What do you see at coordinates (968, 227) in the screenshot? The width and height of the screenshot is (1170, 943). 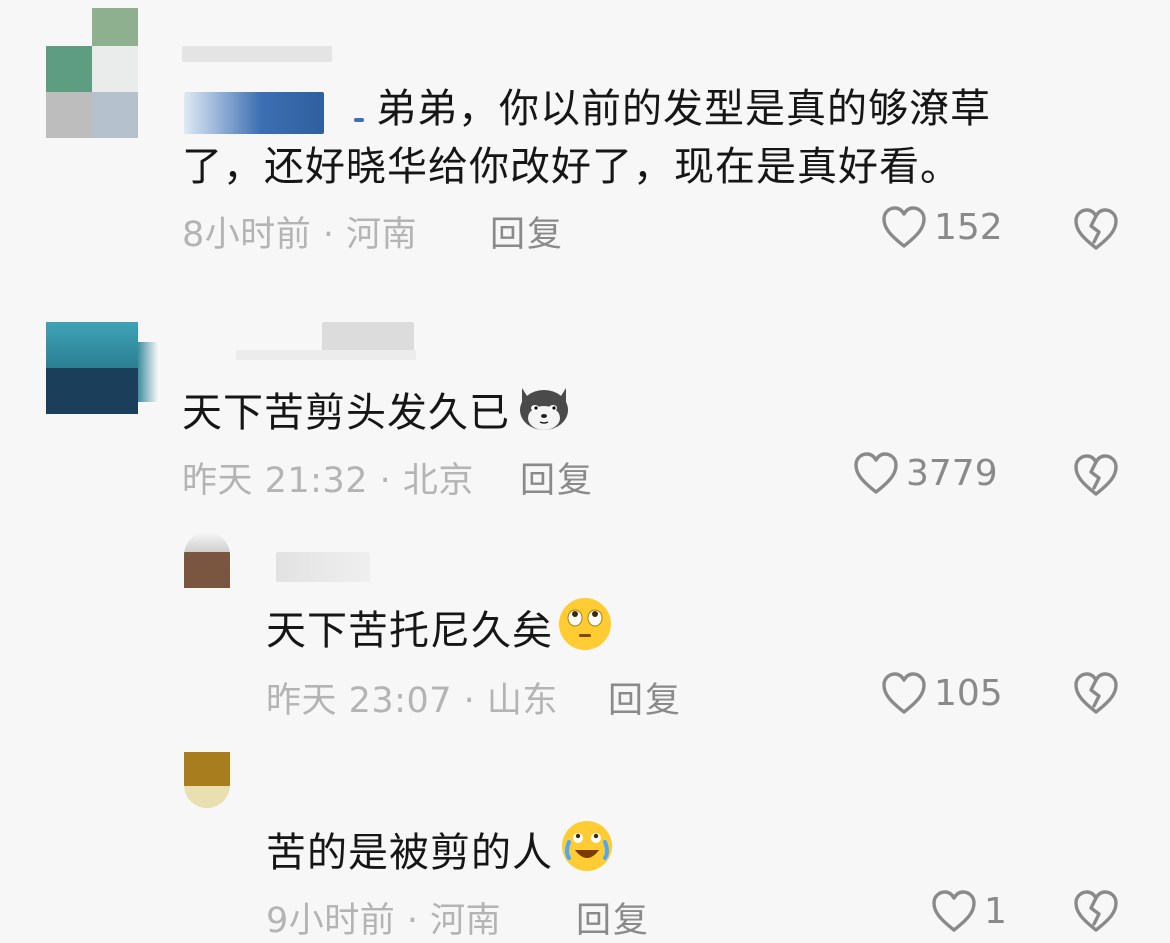 I see `like-count: 152` at bounding box center [968, 227].